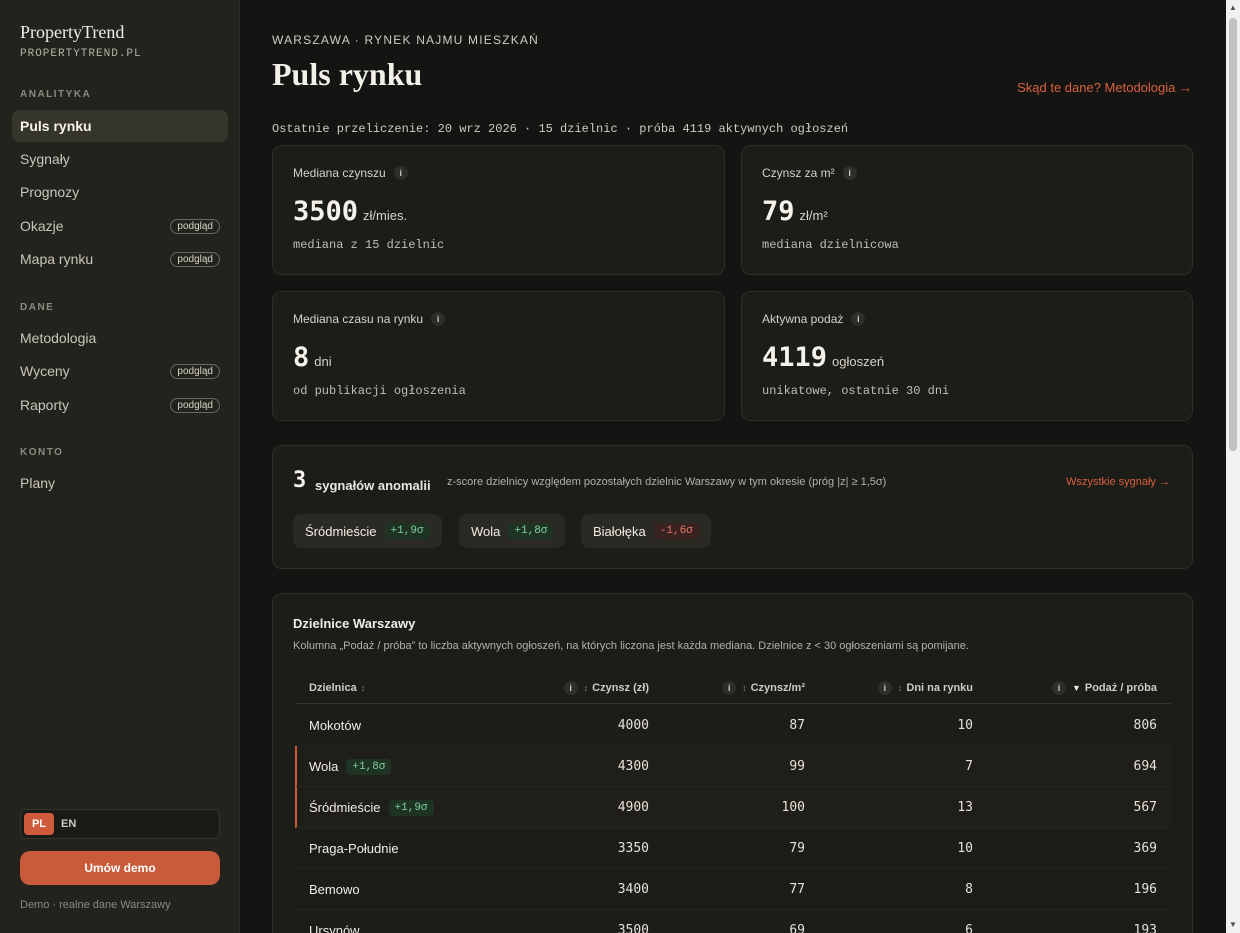  Describe the element at coordinates (385, 215) in the screenshot. I see `kpi-unit: zł/mies.` at that location.